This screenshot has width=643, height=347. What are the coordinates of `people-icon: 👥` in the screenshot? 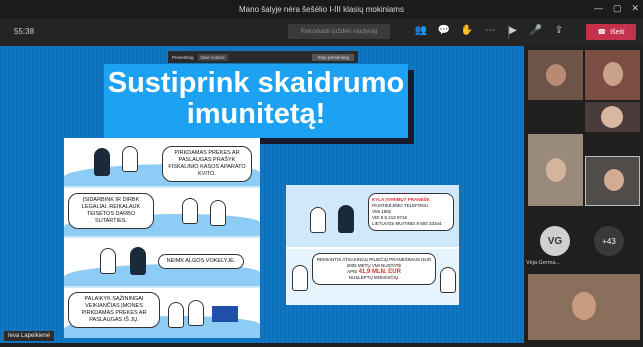 It's located at (421, 30).